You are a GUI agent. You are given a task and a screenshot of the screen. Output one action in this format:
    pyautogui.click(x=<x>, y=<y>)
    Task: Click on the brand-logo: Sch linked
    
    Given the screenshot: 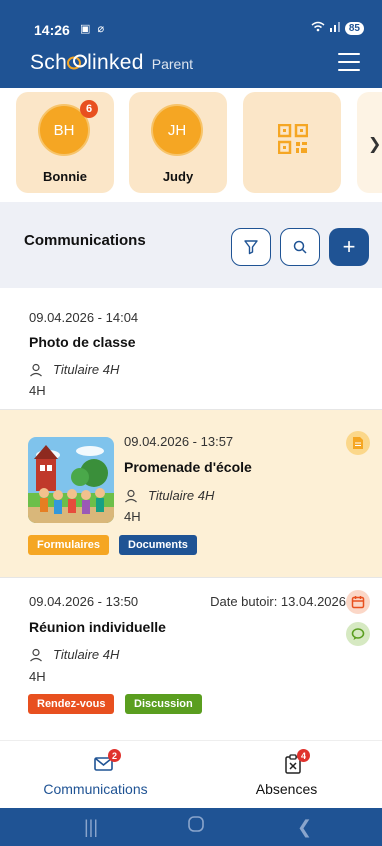 What is the action you would take?
    pyautogui.click(x=87, y=62)
    